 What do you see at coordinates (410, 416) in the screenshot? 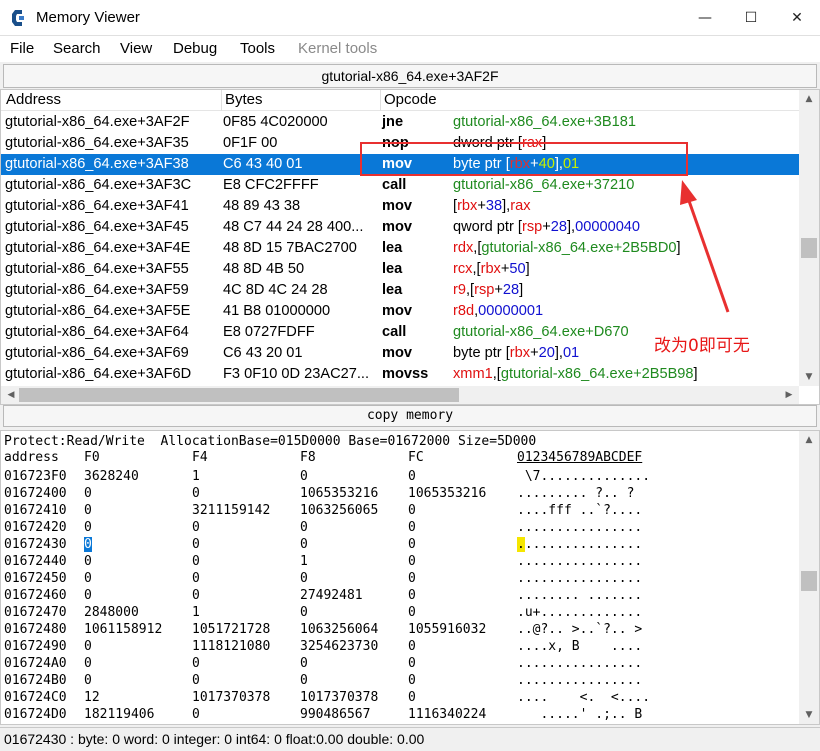
I see `copy-memory-bar: copy memory` at bounding box center [410, 416].